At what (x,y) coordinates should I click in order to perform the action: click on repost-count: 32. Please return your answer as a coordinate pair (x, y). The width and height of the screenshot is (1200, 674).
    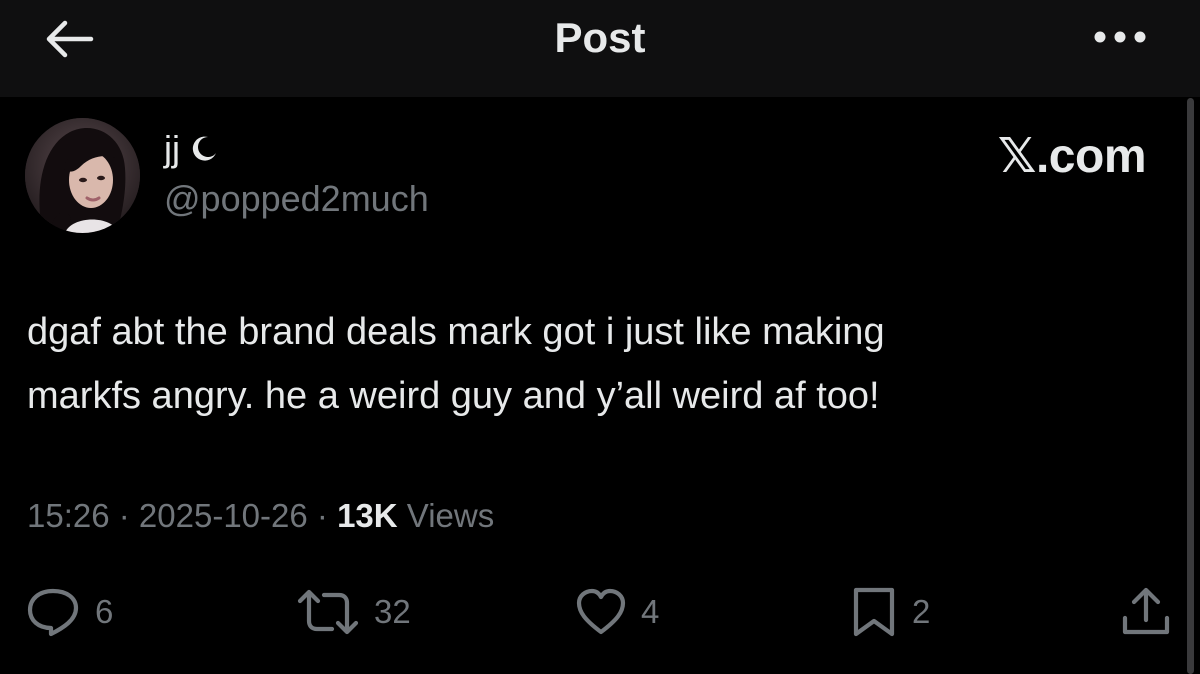
    Looking at the image, I should click on (392, 611).